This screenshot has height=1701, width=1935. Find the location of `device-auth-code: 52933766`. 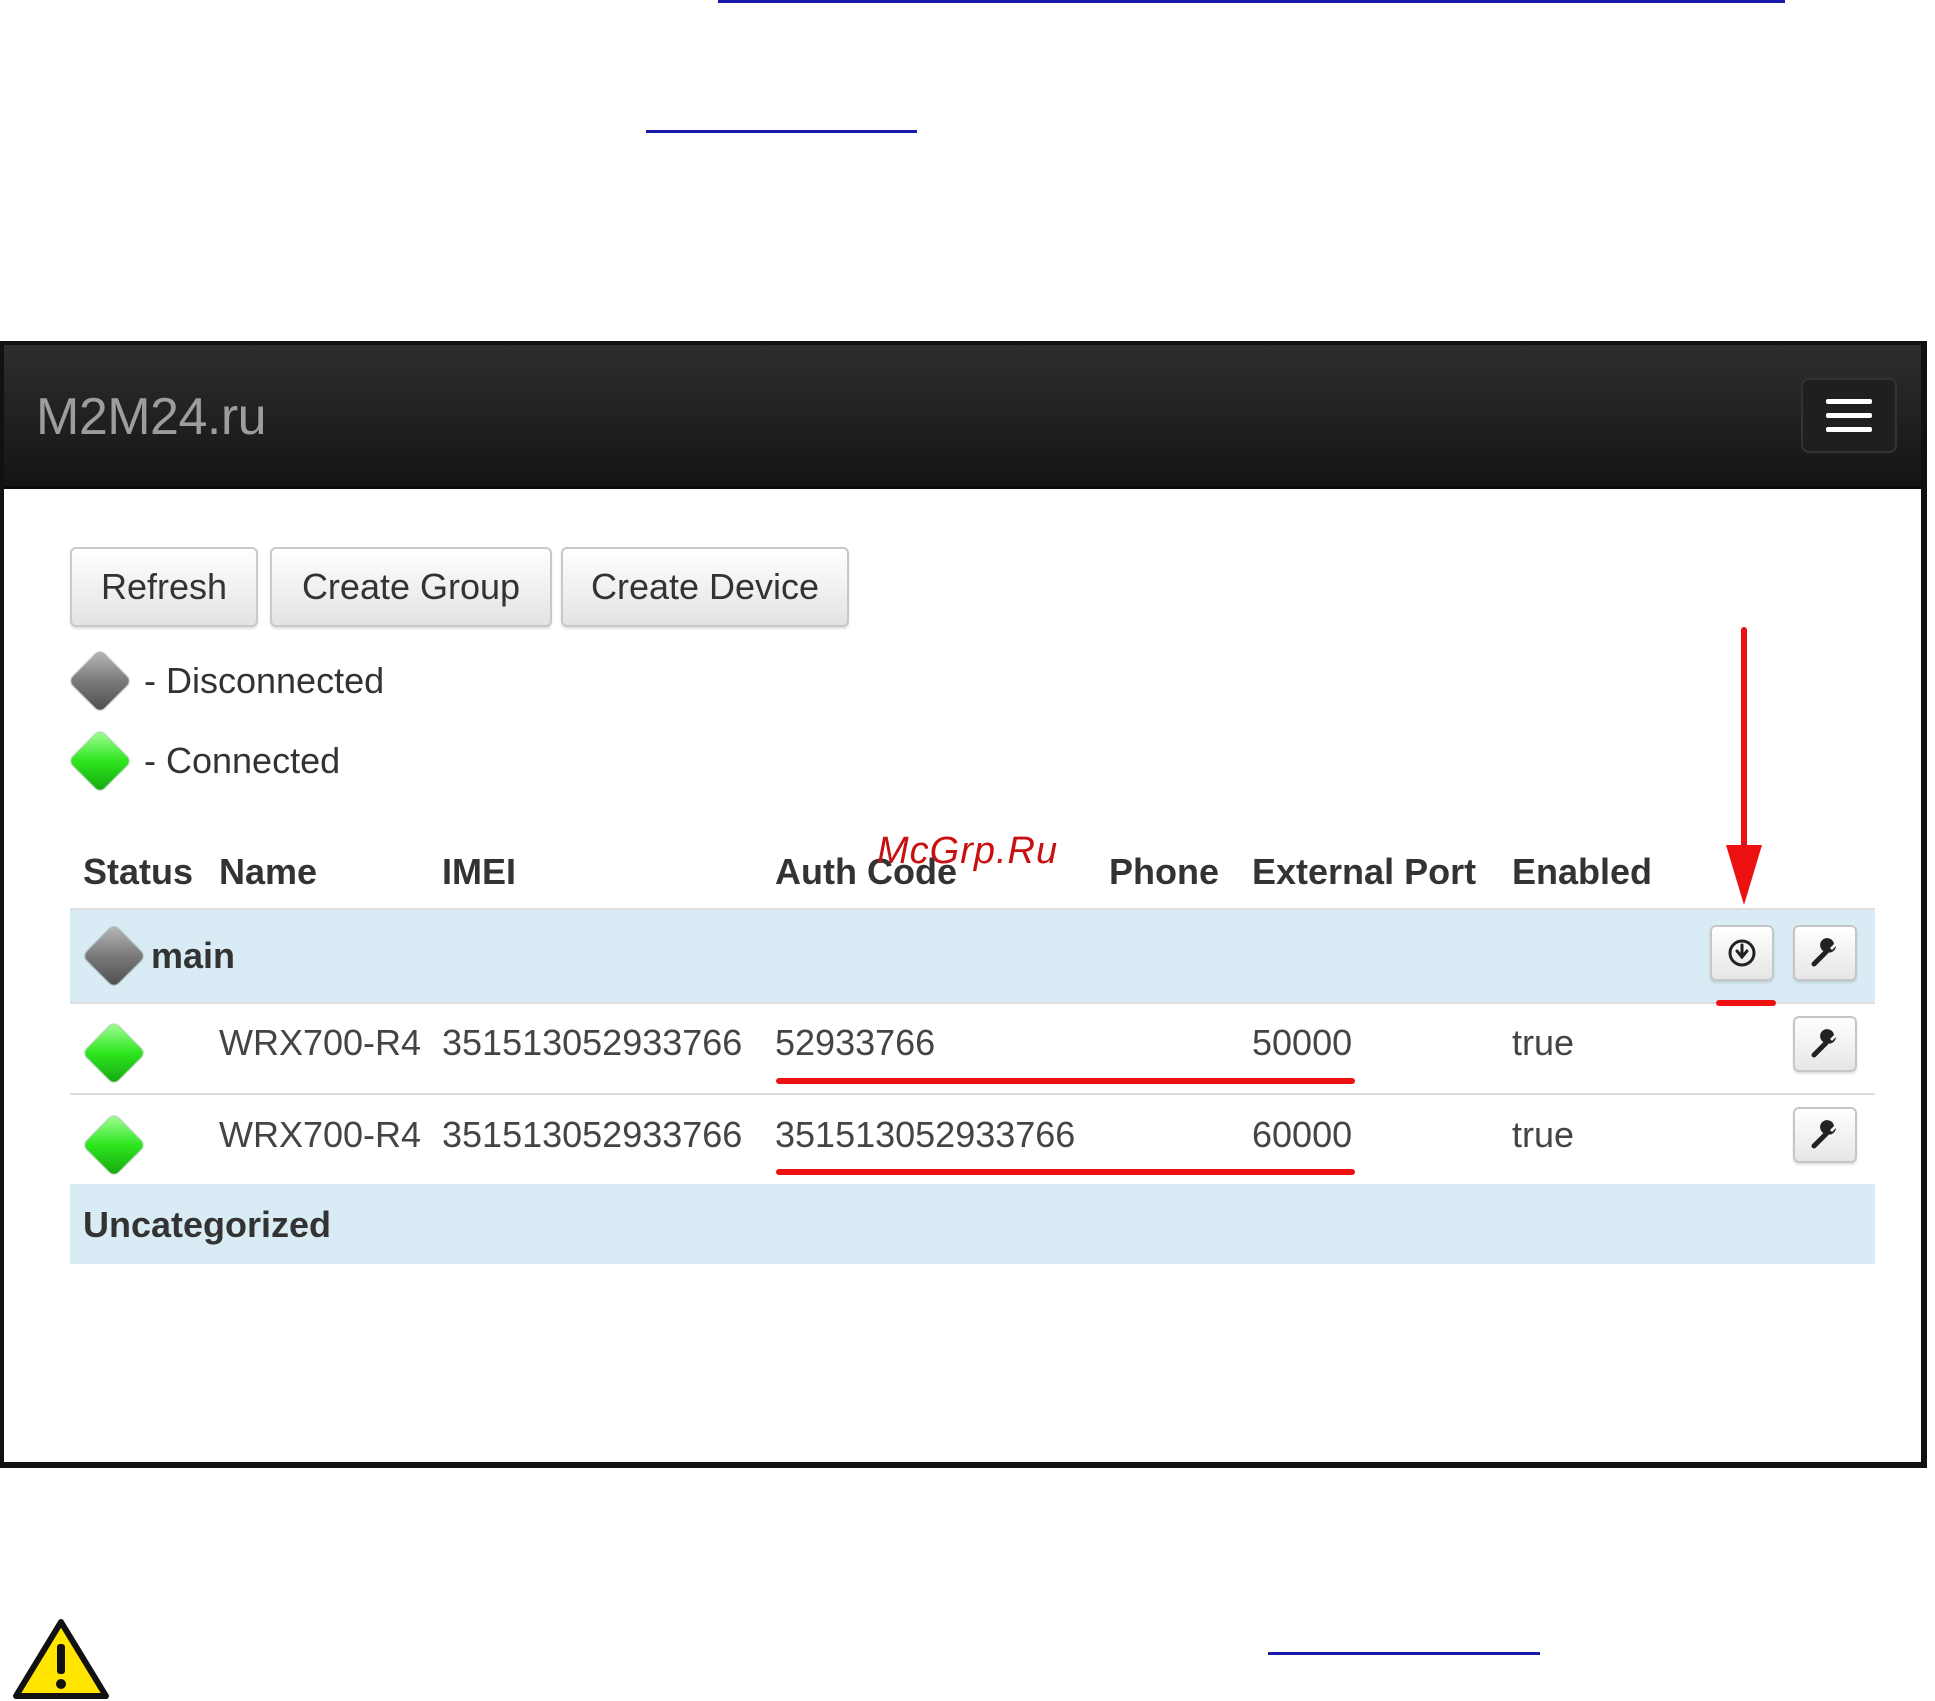

device-auth-code: 52933766 is located at coordinates (855, 1042).